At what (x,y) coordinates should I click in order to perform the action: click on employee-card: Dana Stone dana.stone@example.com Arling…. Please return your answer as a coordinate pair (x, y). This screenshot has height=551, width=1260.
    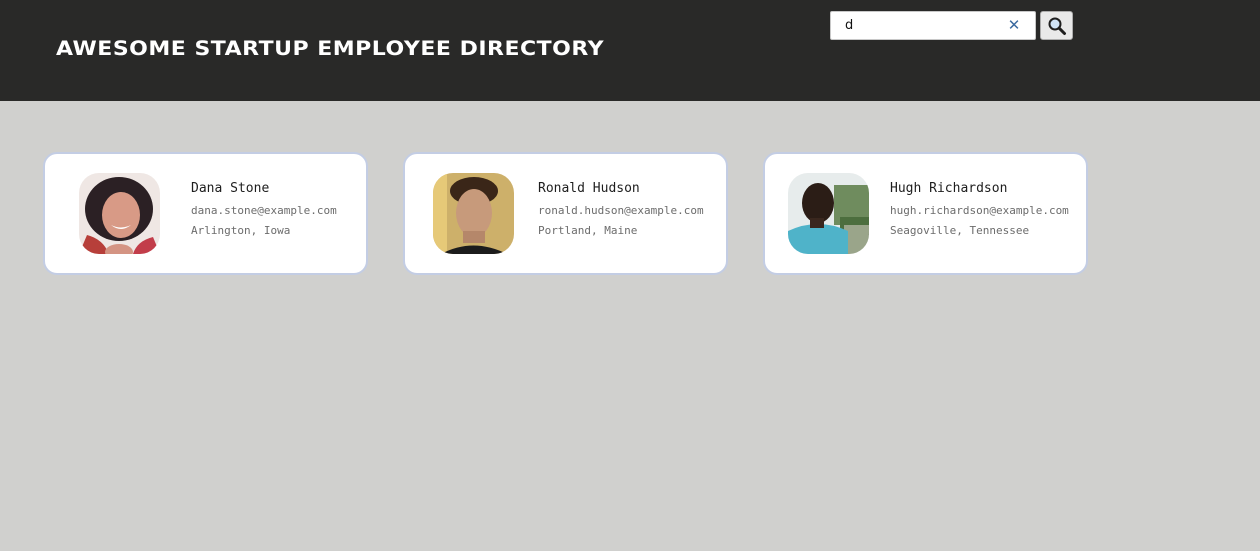
    Looking at the image, I should click on (205, 213).